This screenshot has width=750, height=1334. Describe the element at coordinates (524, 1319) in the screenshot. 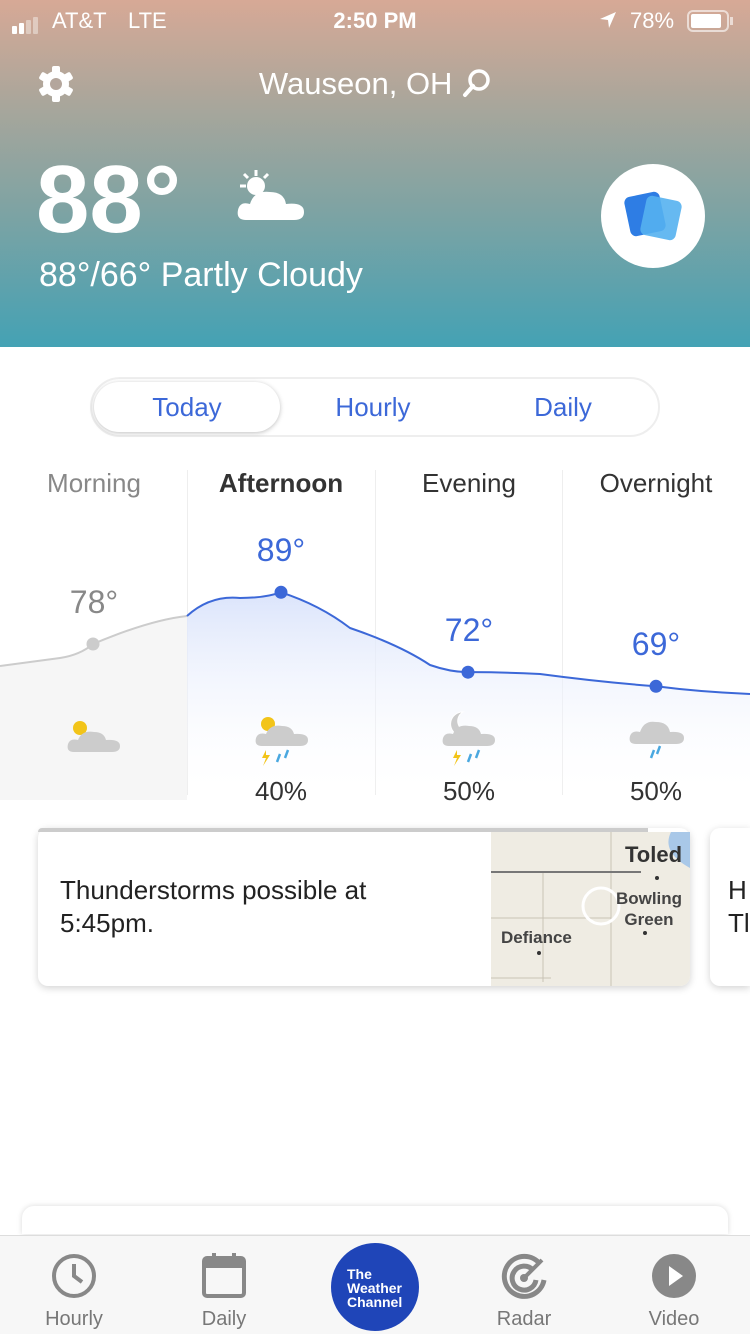

I see `nav-label: Radar` at that location.